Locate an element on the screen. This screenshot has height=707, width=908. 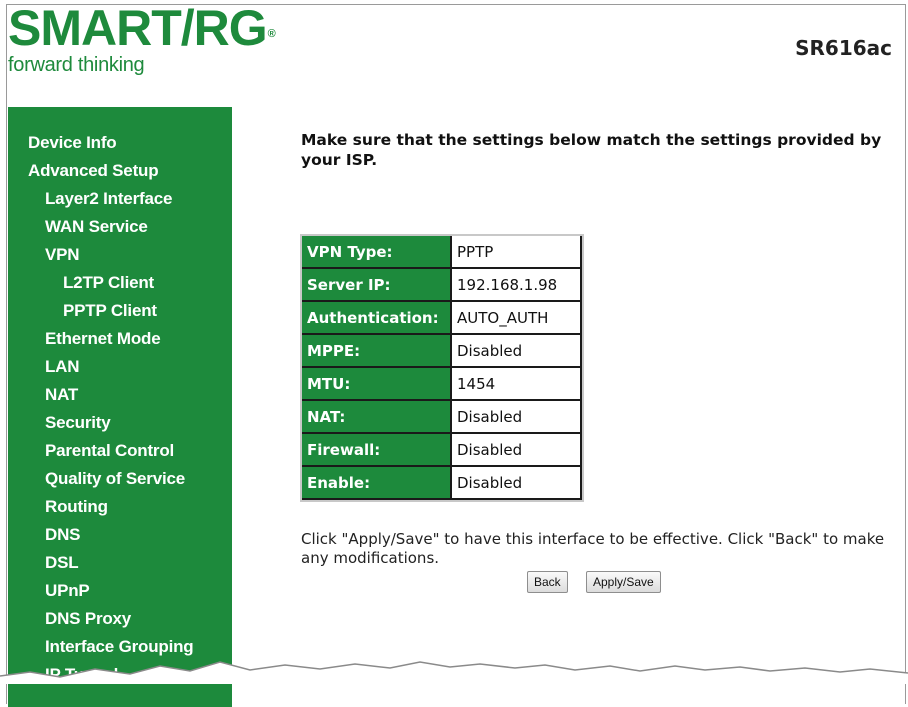
brand-name: SMART/RG is located at coordinates (138, 28).